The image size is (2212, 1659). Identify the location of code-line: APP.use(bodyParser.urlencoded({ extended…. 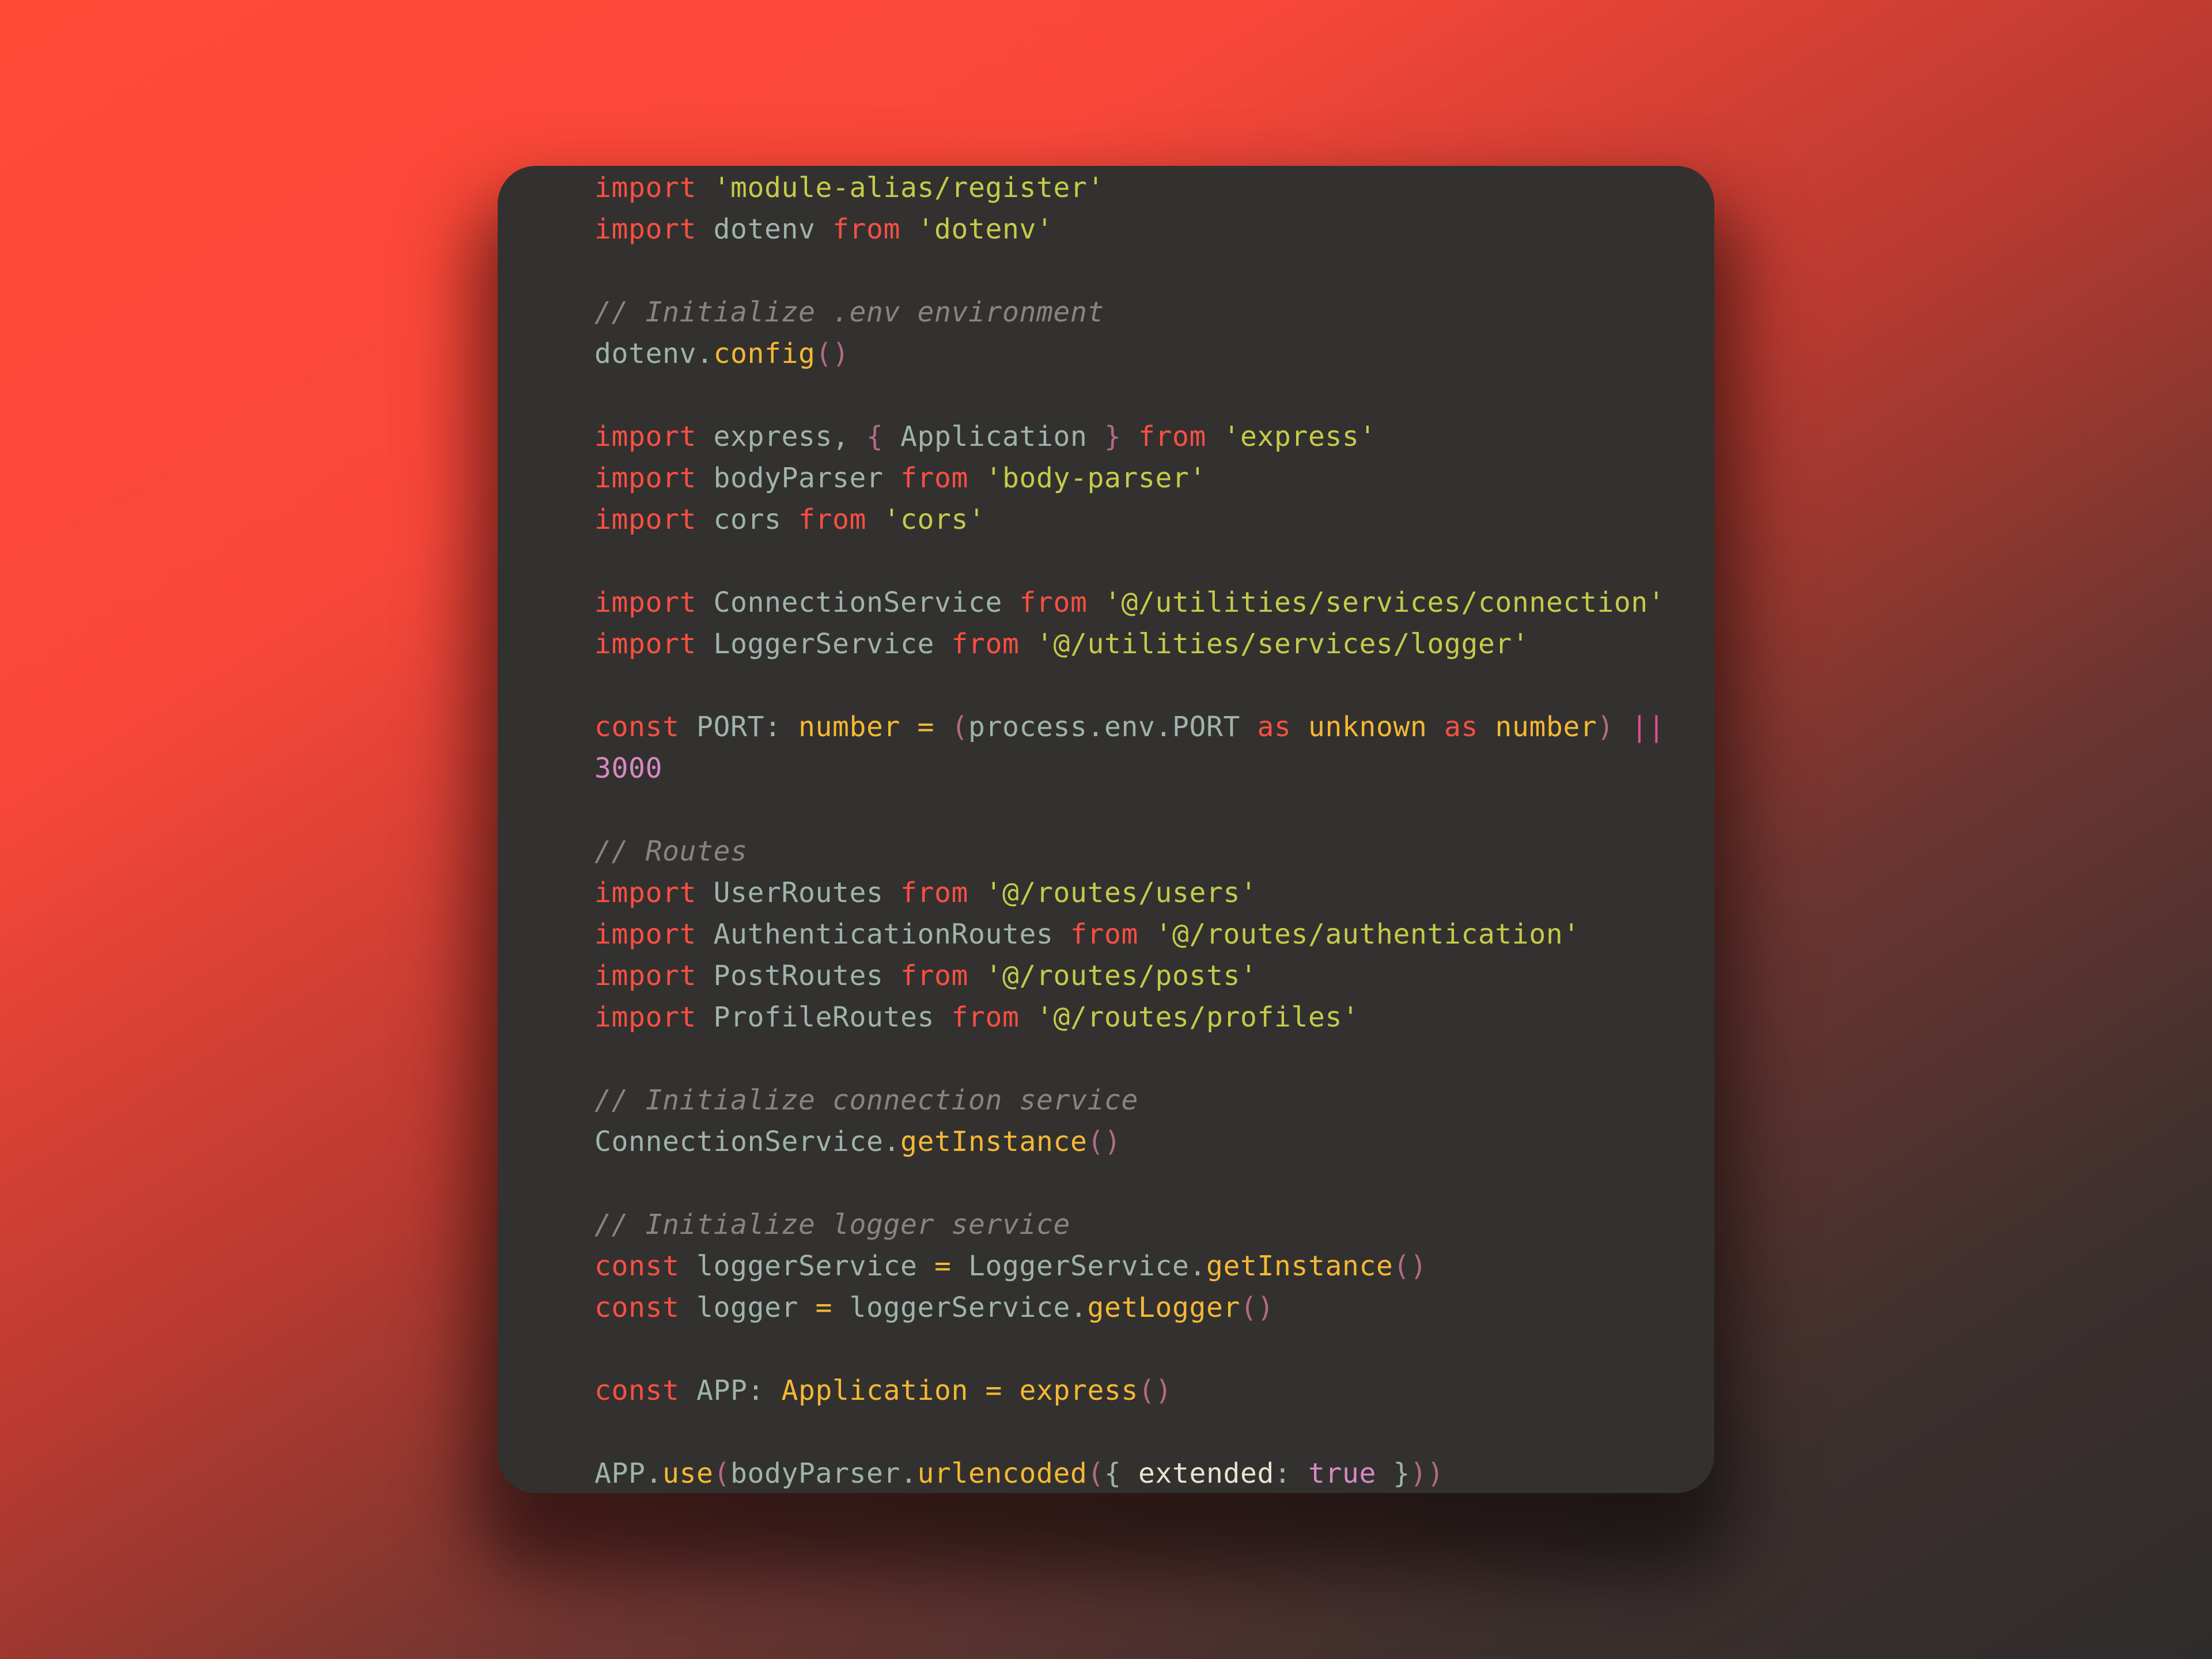
(1154, 1473).